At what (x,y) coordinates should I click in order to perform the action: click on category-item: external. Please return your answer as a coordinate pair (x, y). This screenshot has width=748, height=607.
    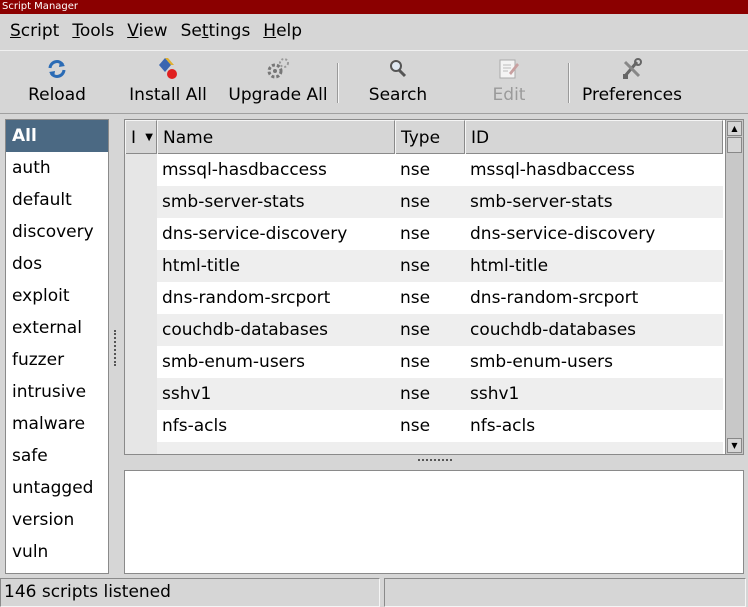
    Looking at the image, I should click on (57, 328).